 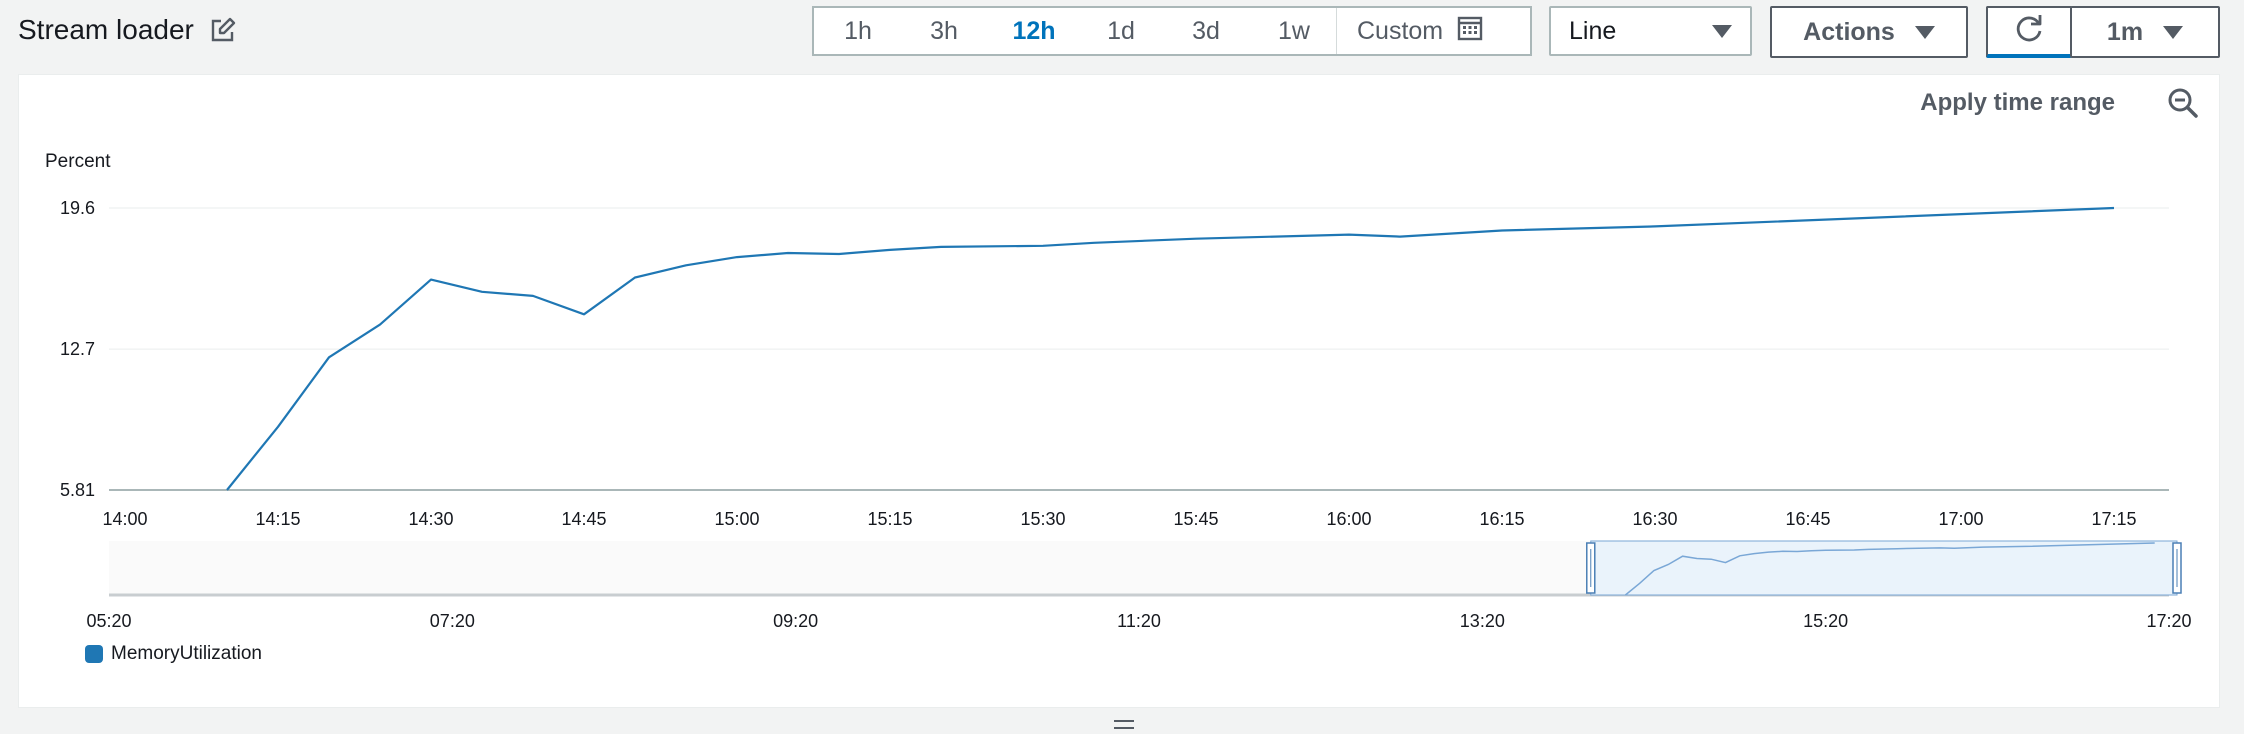 I want to click on y-tick-label: 12.7, so click(x=77, y=349).